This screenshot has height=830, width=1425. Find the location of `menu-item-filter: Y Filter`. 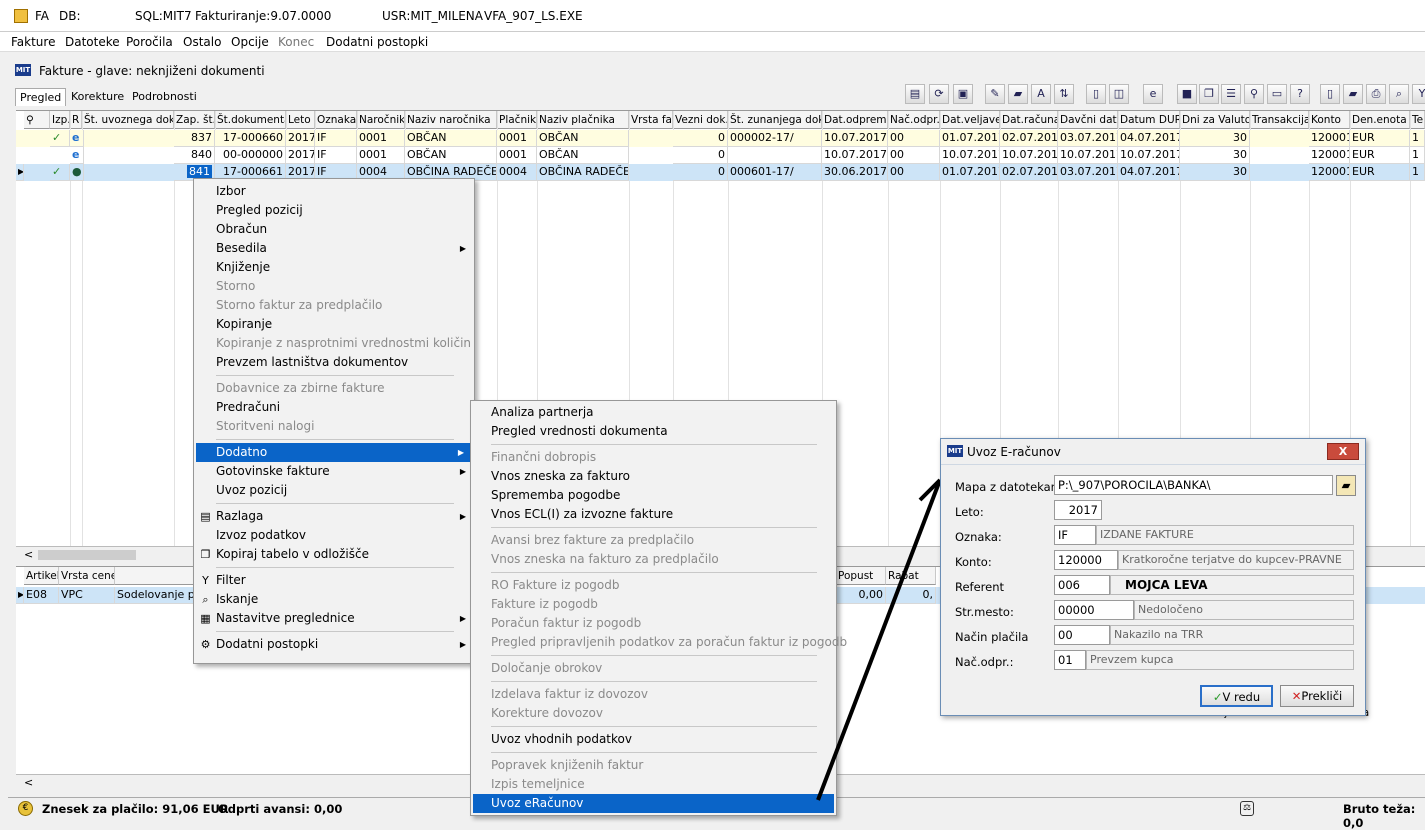

menu-item-filter: Y Filter is located at coordinates (334, 580).